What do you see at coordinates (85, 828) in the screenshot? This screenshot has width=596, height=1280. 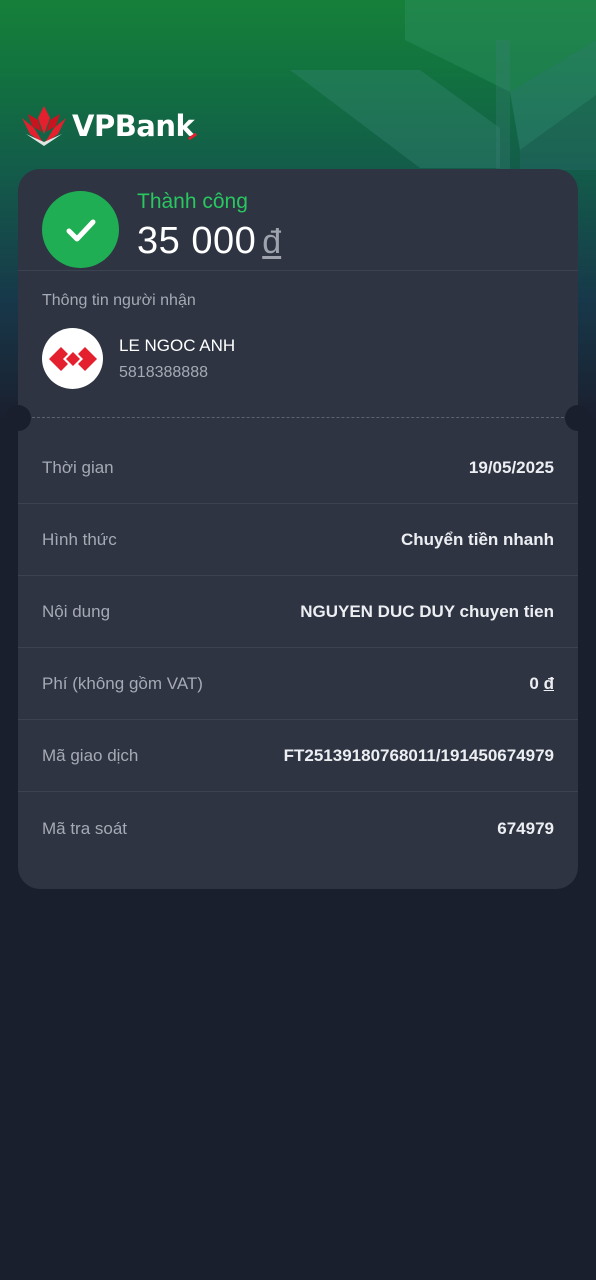 I see `detail-label: Mã tra soát` at bounding box center [85, 828].